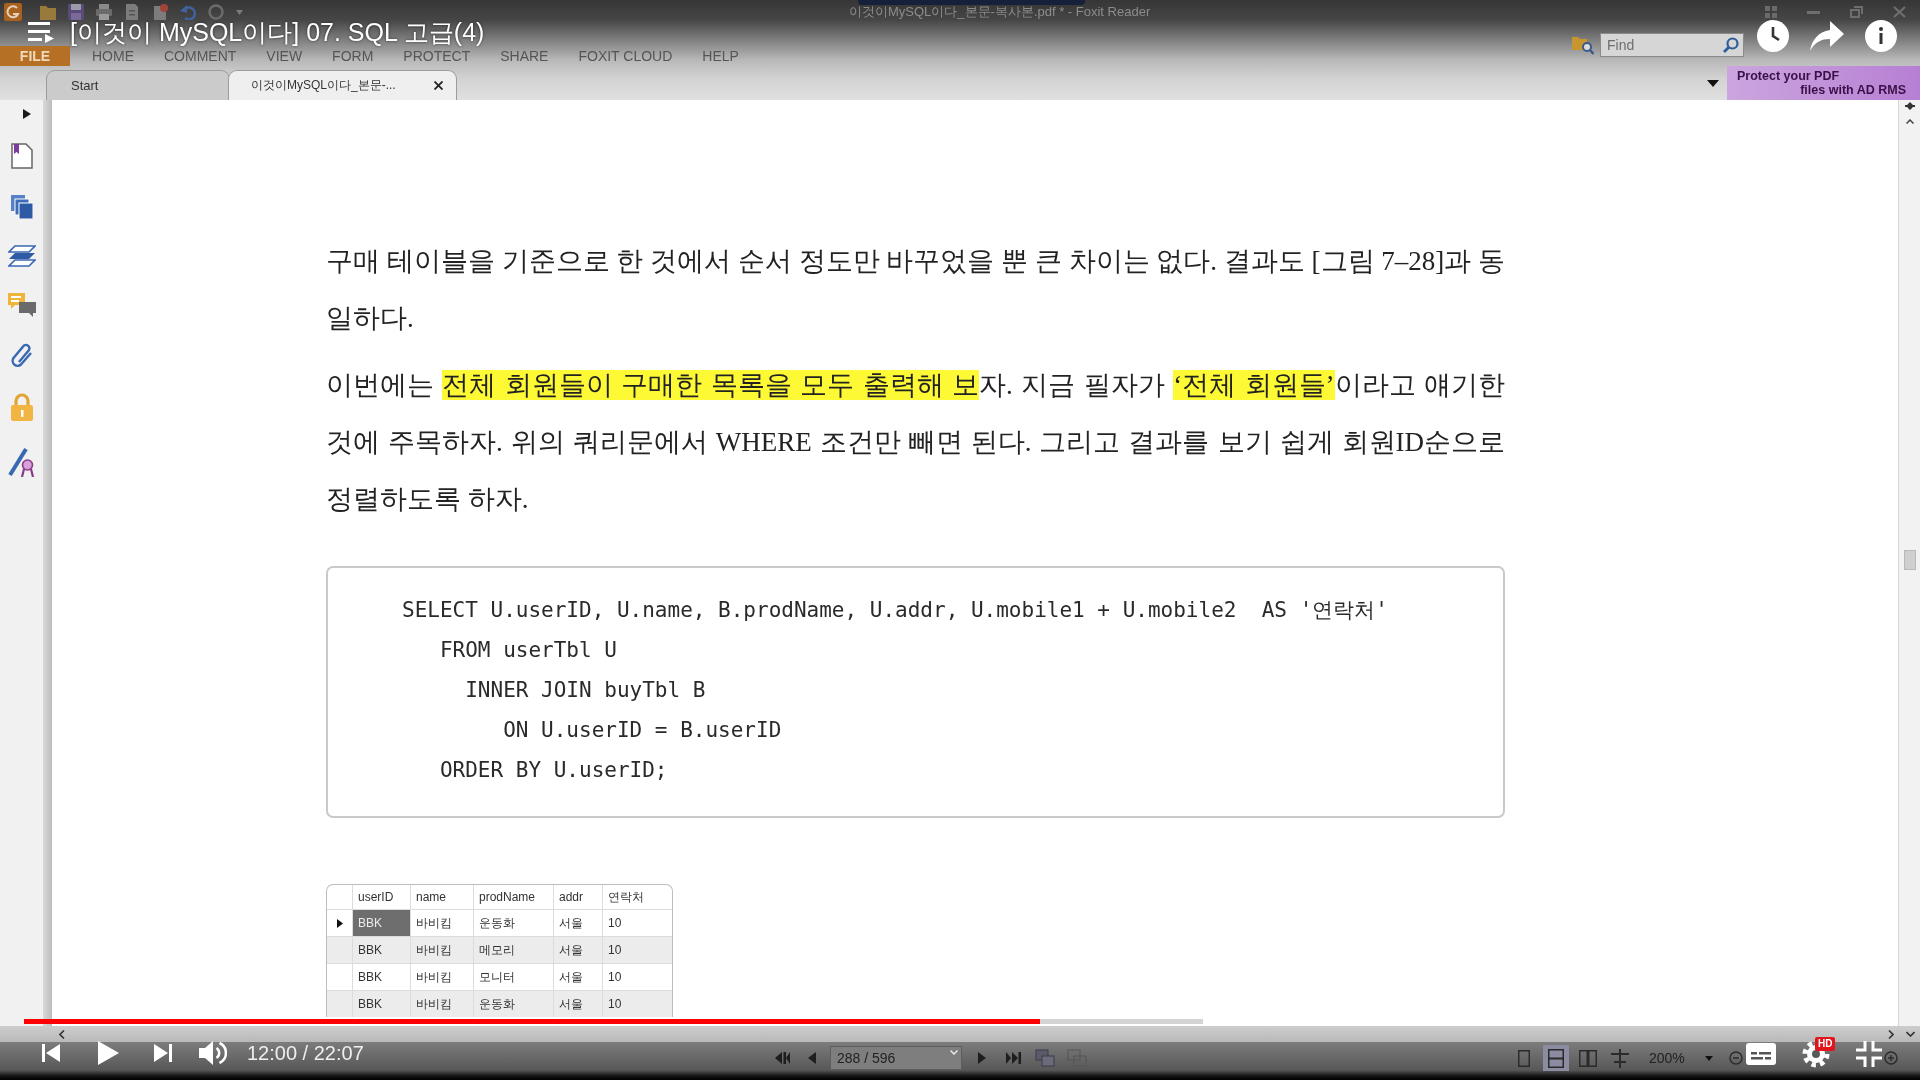 The width and height of the screenshot is (1920, 1080). What do you see at coordinates (1524, 1058) in the screenshot?
I see `single-page-icon` at bounding box center [1524, 1058].